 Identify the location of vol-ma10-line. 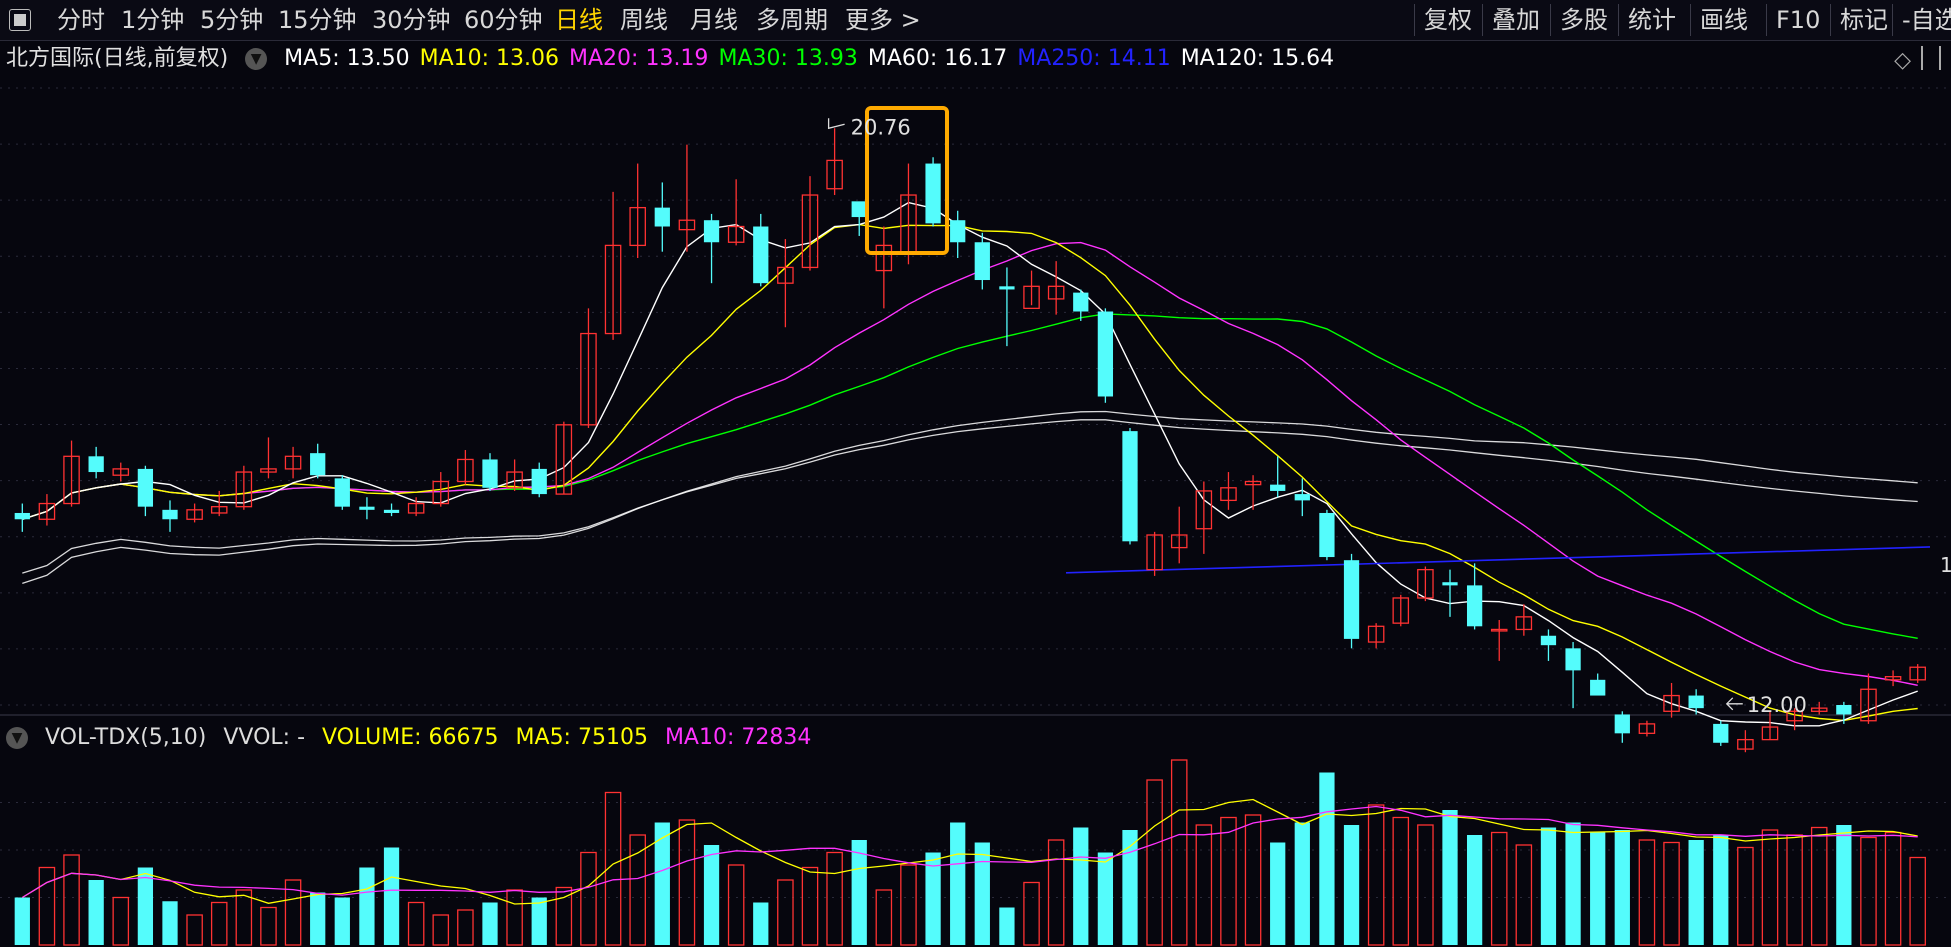
(969, 852).